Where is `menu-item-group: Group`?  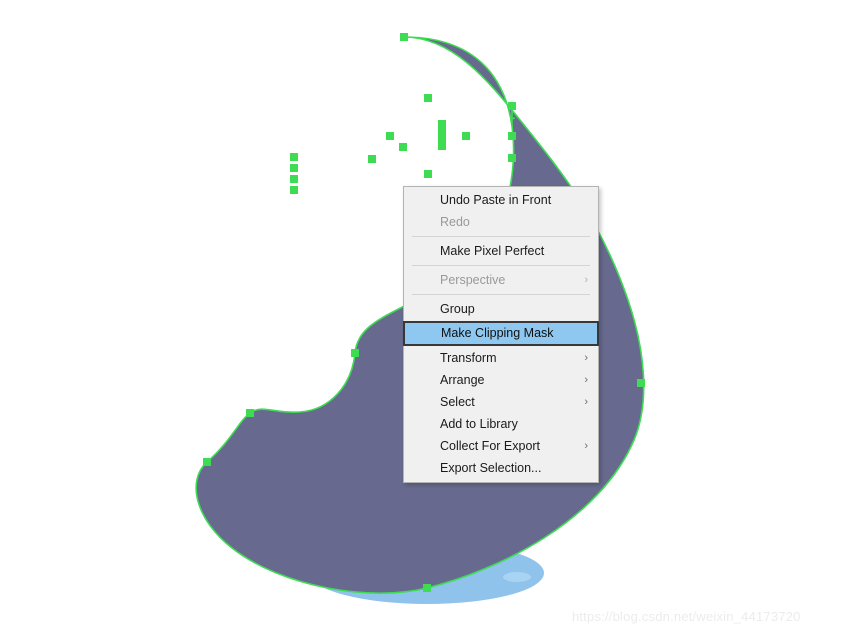 menu-item-group: Group is located at coordinates (501, 309).